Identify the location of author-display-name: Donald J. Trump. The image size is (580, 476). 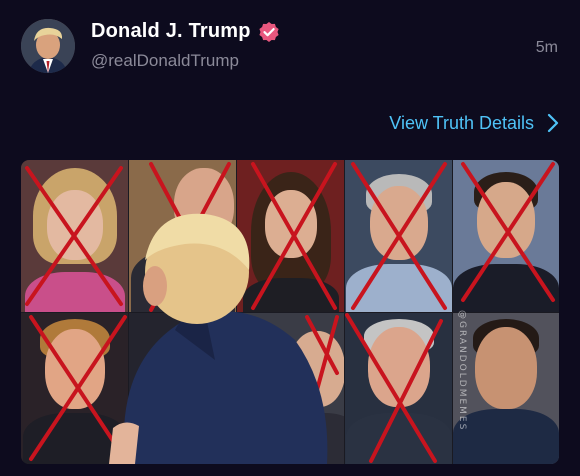
(171, 31).